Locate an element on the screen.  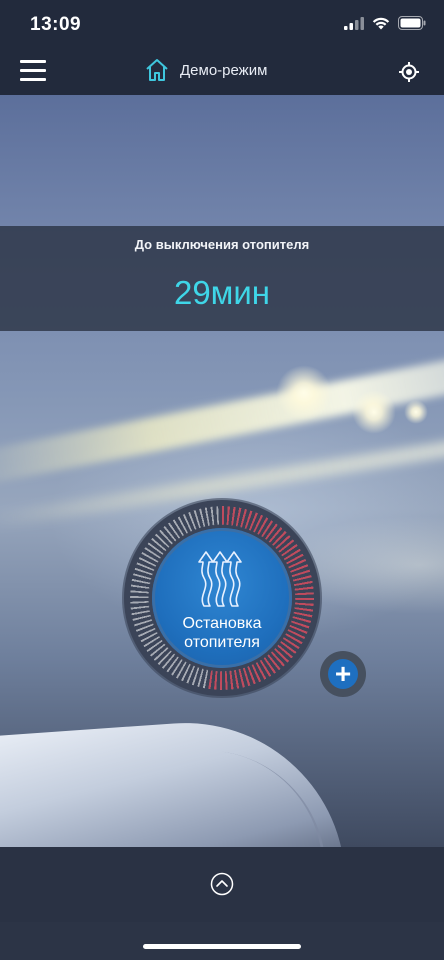
heater-dial: Остановка отопителя is located at coordinates (222, 598).